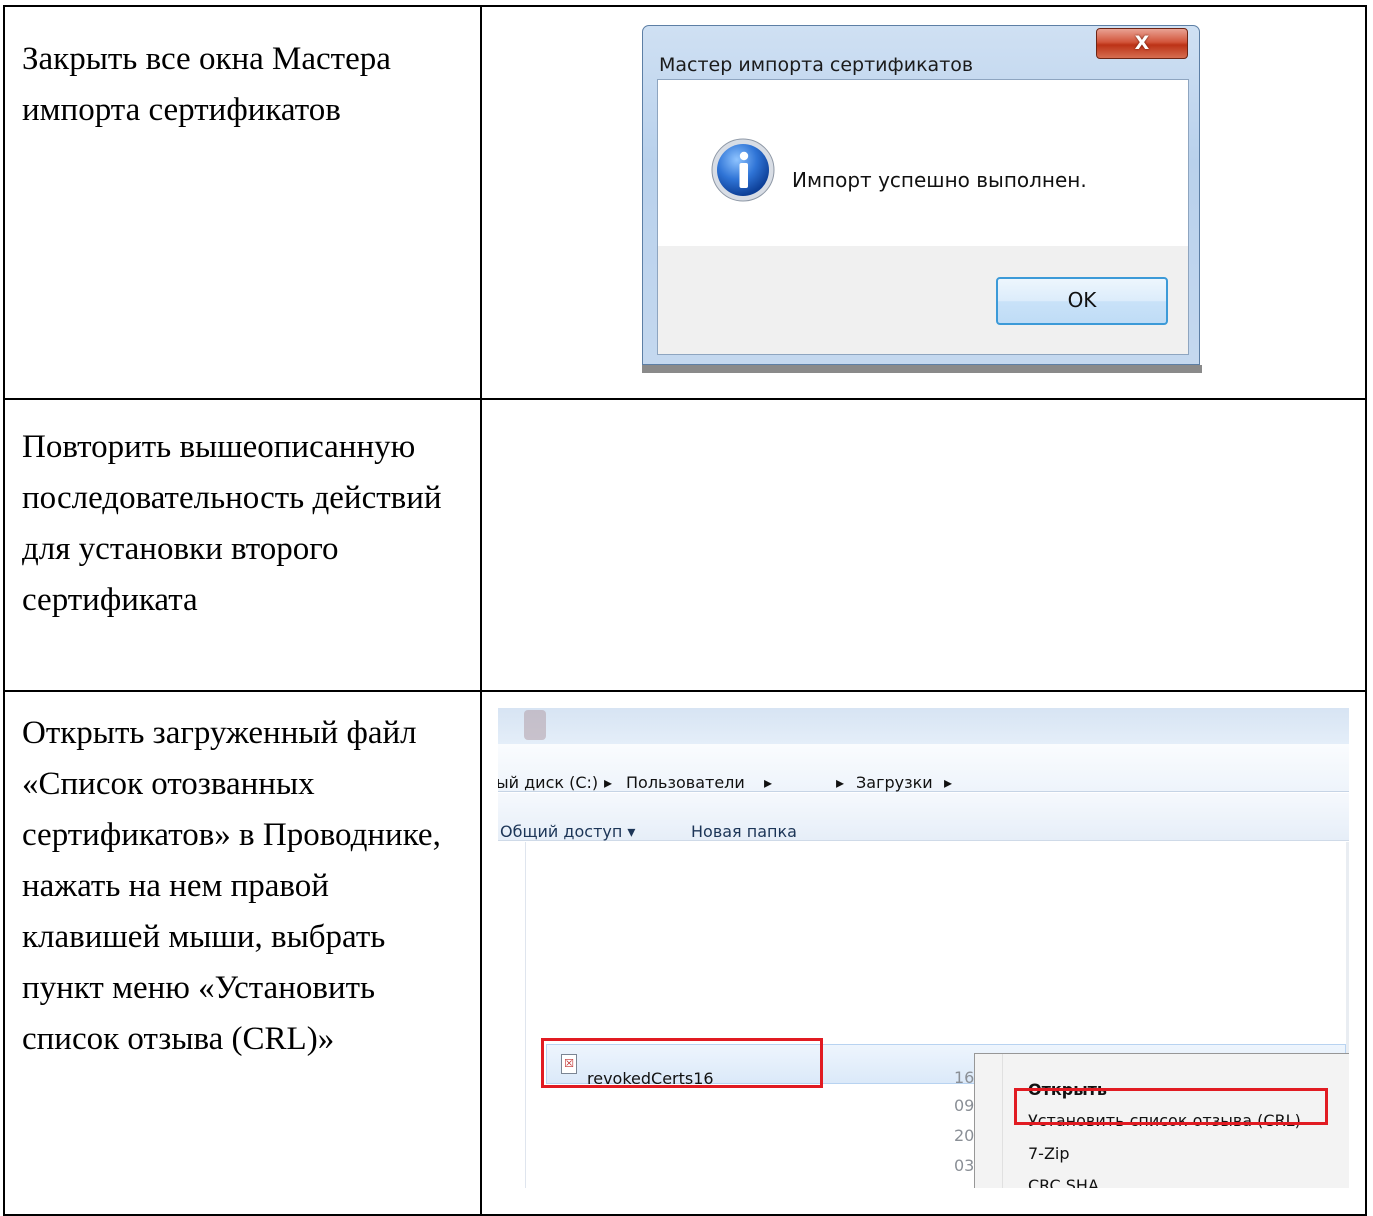 The width and height of the screenshot is (1373, 1216). I want to click on dialog-shadow, so click(922, 369).